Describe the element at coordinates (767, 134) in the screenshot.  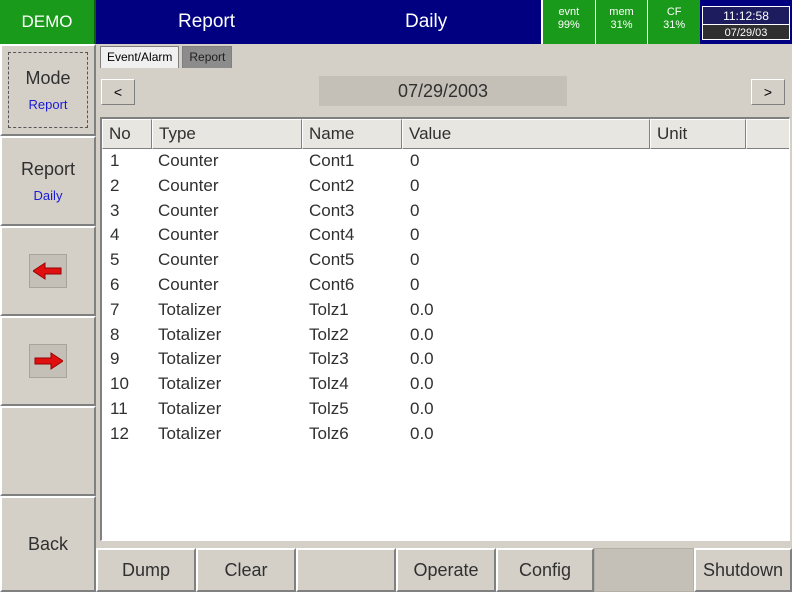
I see `column-header-blank` at that location.